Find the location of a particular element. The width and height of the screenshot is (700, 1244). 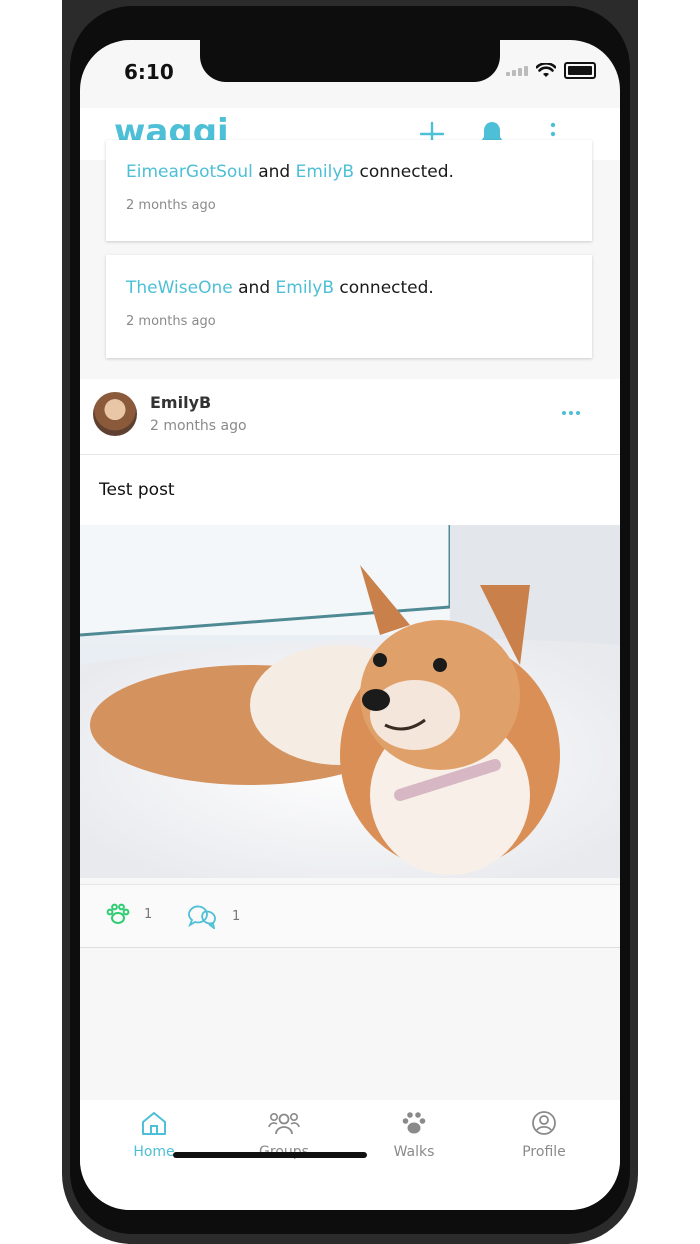

post-actions-bar: 1 1 is located at coordinates (350, 916).